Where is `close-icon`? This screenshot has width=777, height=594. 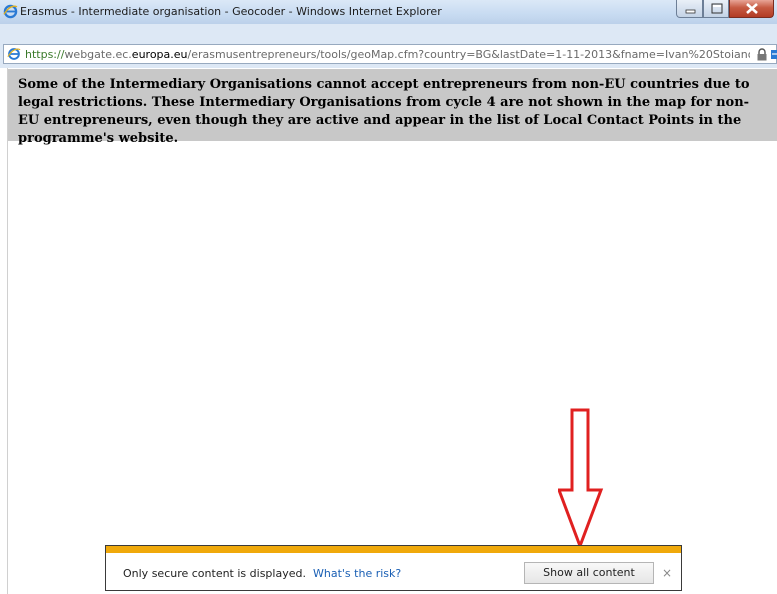 close-icon is located at coordinates (752, 8).